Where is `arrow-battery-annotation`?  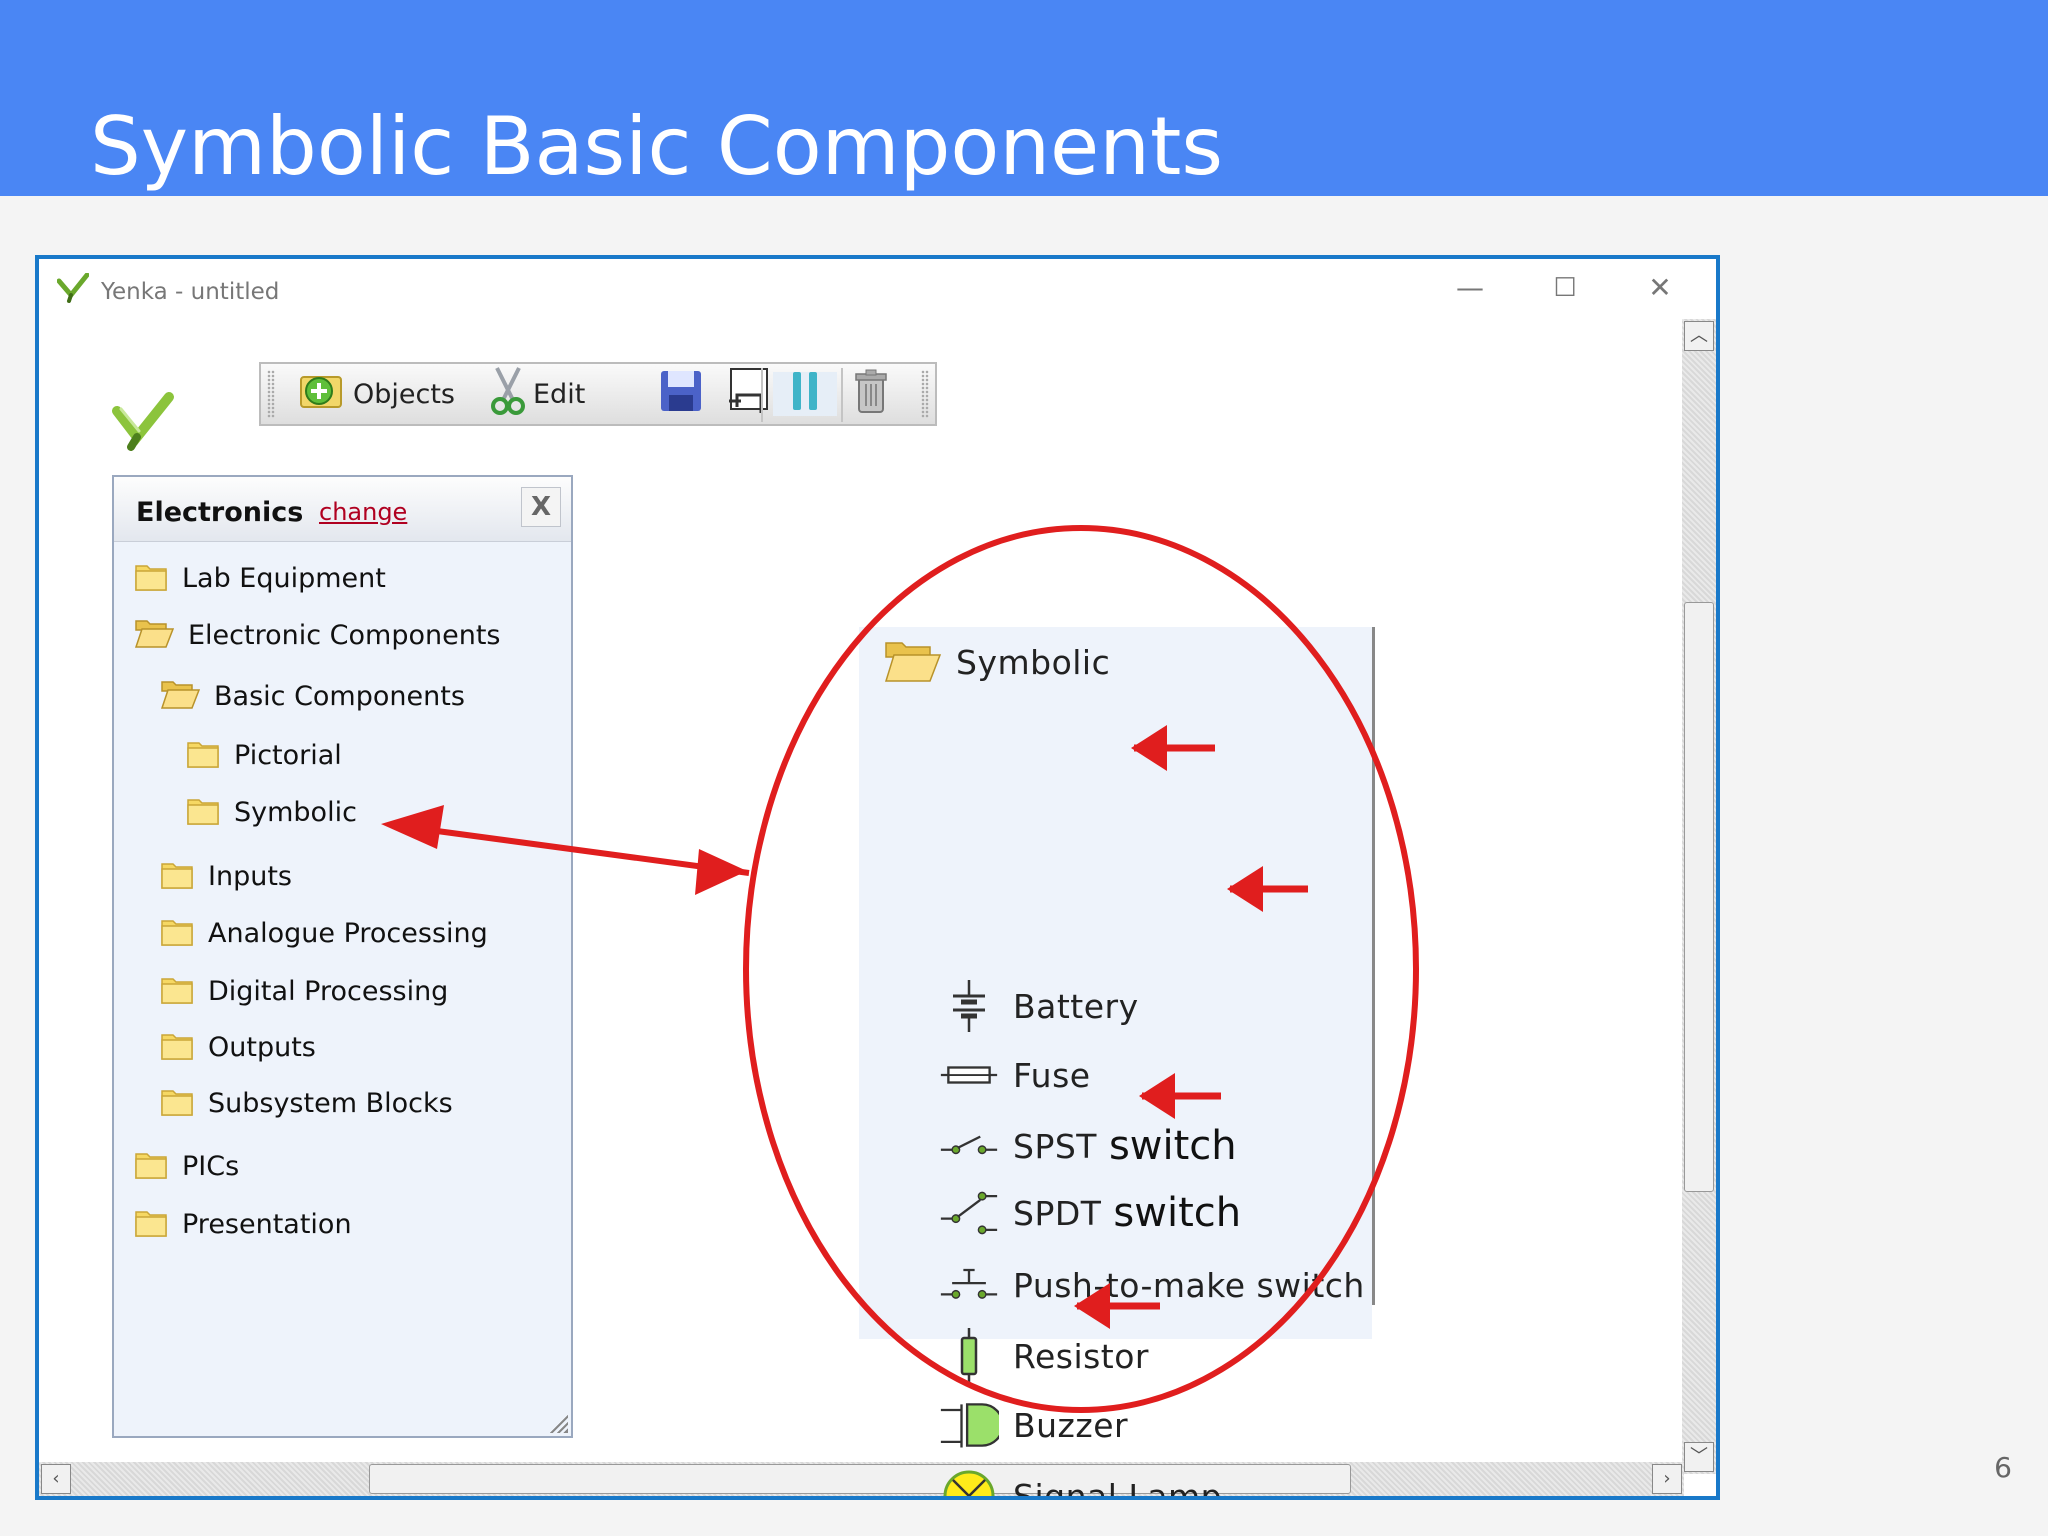
arrow-battery-annotation is located at coordinates (1173, 748).